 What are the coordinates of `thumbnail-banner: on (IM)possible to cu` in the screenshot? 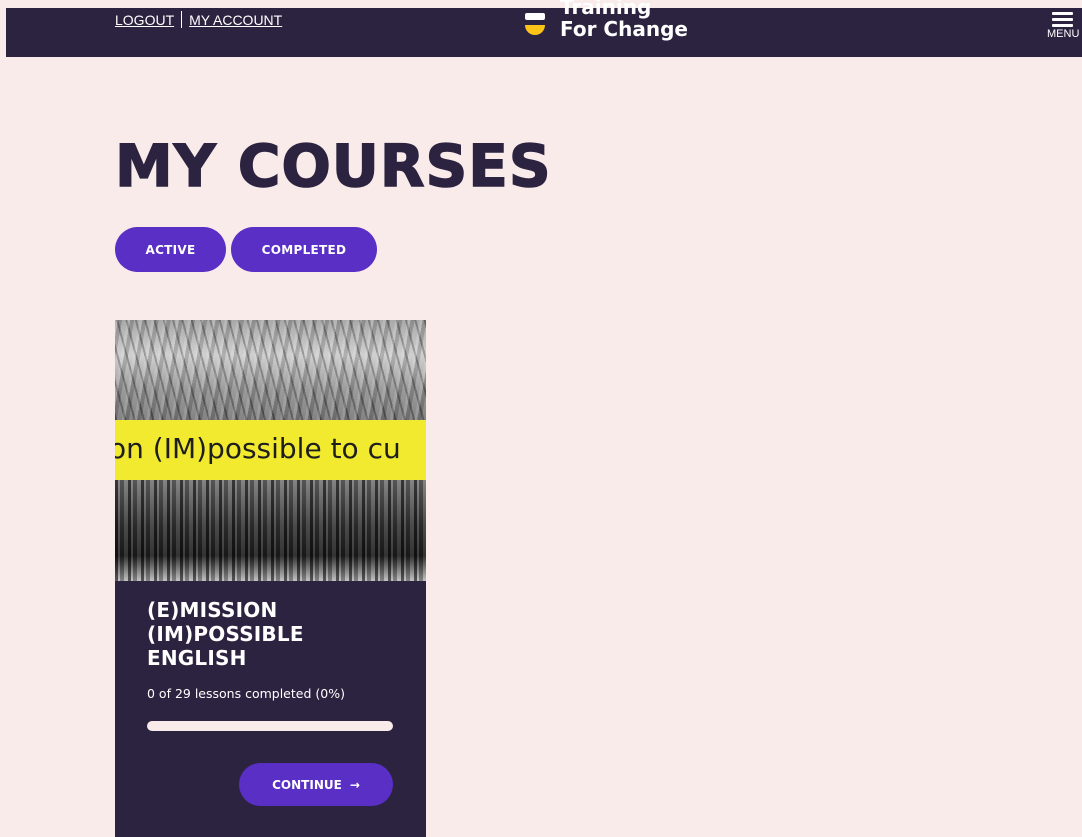 It's located at (270, 450).